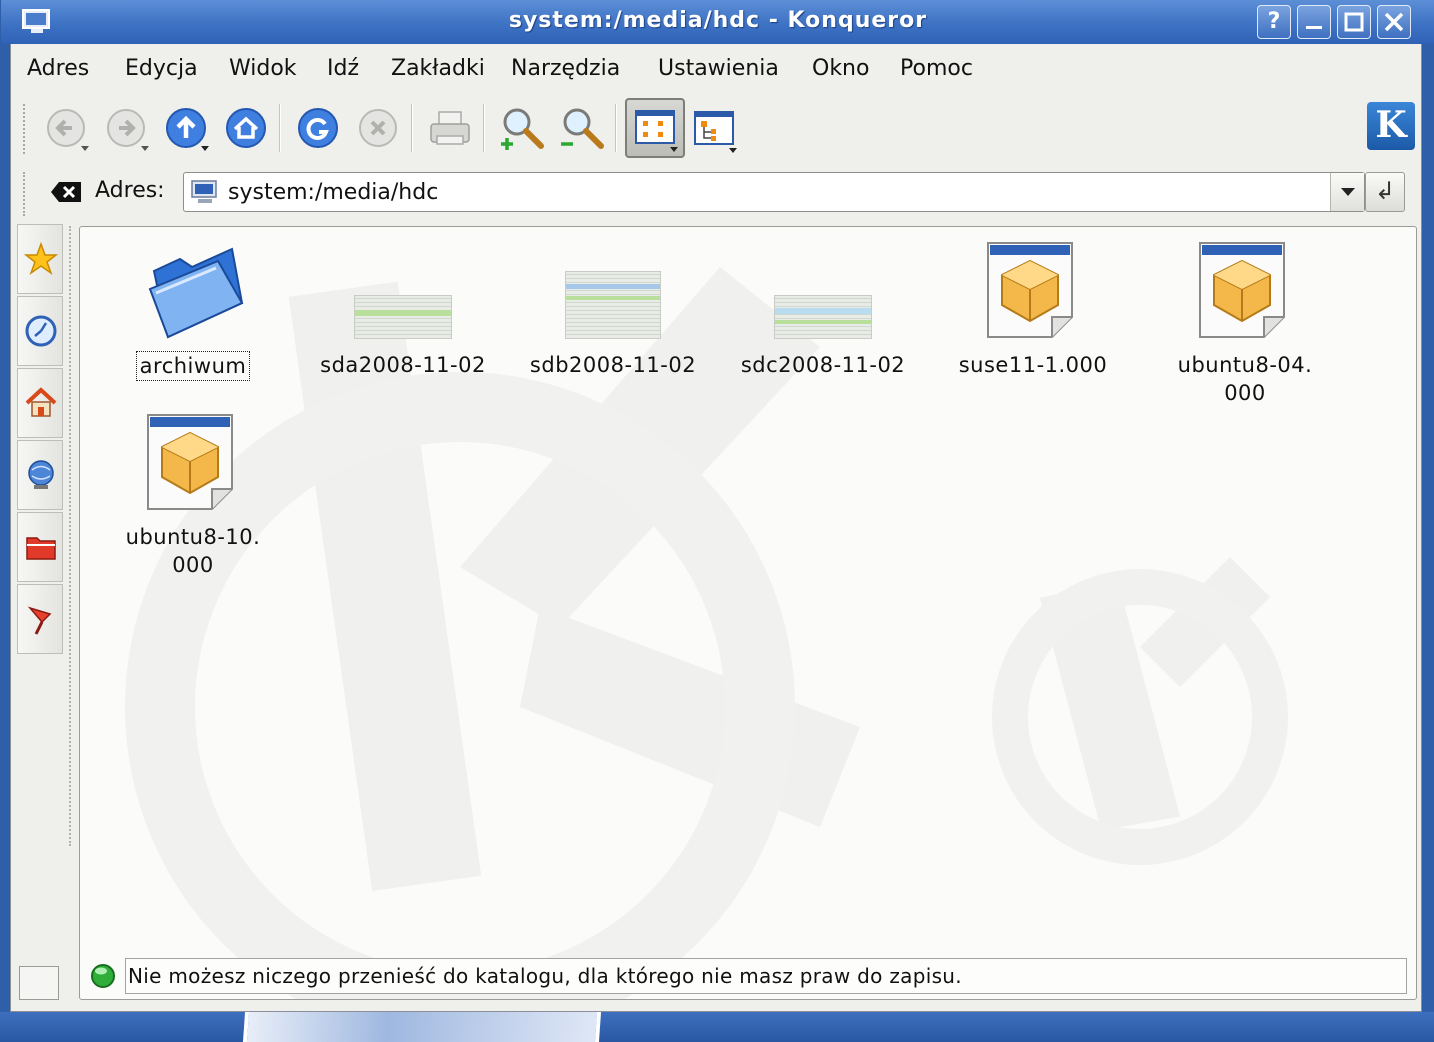 The width and height of the screenshot is (1434, 1042). Describe the element at coordinates (1274, 22) in the screenshot. I see `help-button: ?` at that location.